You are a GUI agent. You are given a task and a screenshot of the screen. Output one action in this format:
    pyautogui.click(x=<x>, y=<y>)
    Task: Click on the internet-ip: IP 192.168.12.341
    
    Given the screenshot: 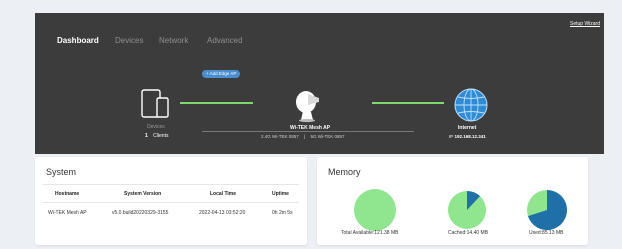 What is the action you would take?
    pyautogui.click(x=467, y=136)
    